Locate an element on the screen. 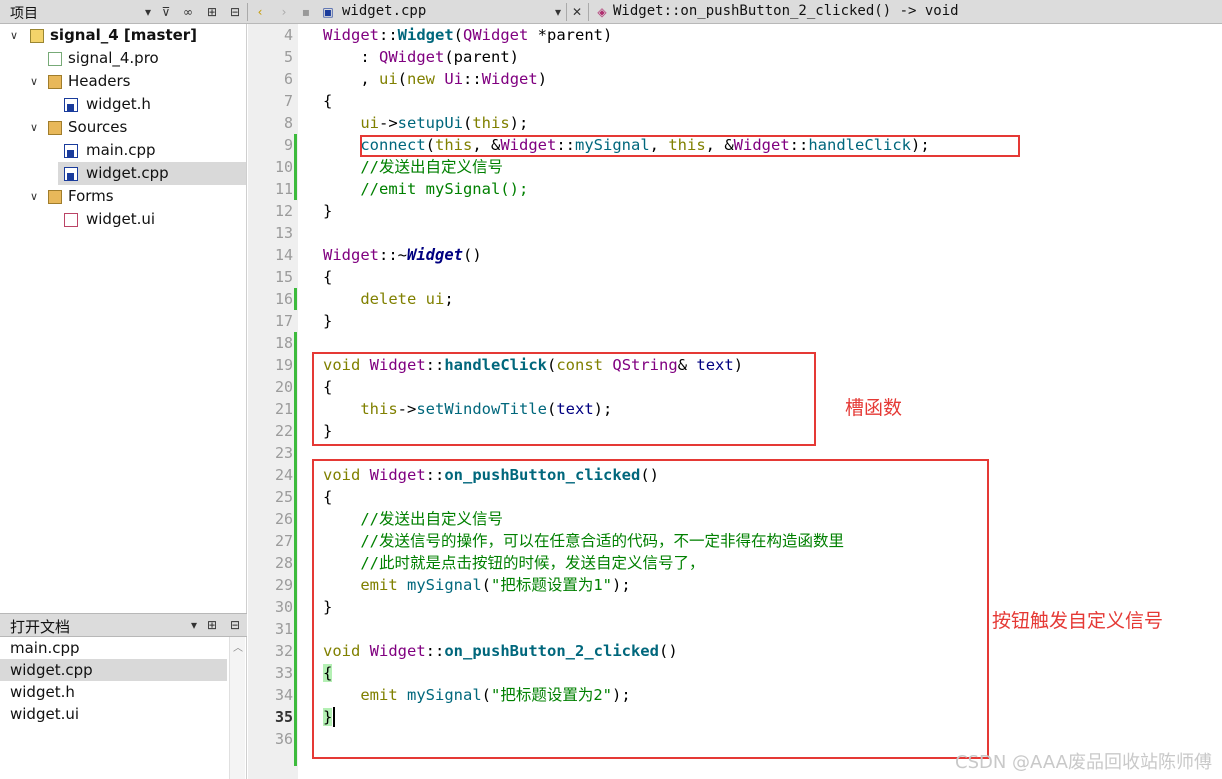  code-line-10: //发送出自定义信号 is located at coordinates (413, 167).